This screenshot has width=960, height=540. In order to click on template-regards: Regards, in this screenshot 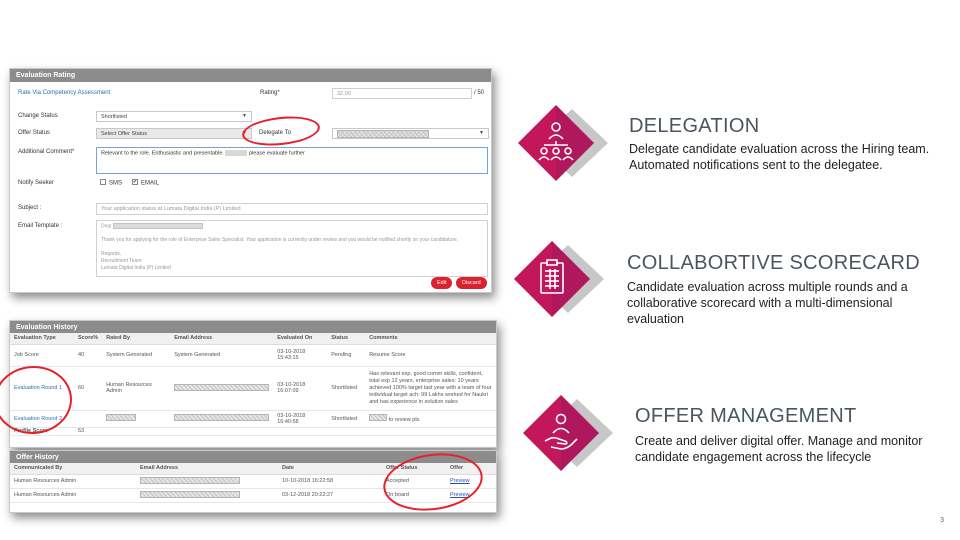, I will do `click(111, 254)`.